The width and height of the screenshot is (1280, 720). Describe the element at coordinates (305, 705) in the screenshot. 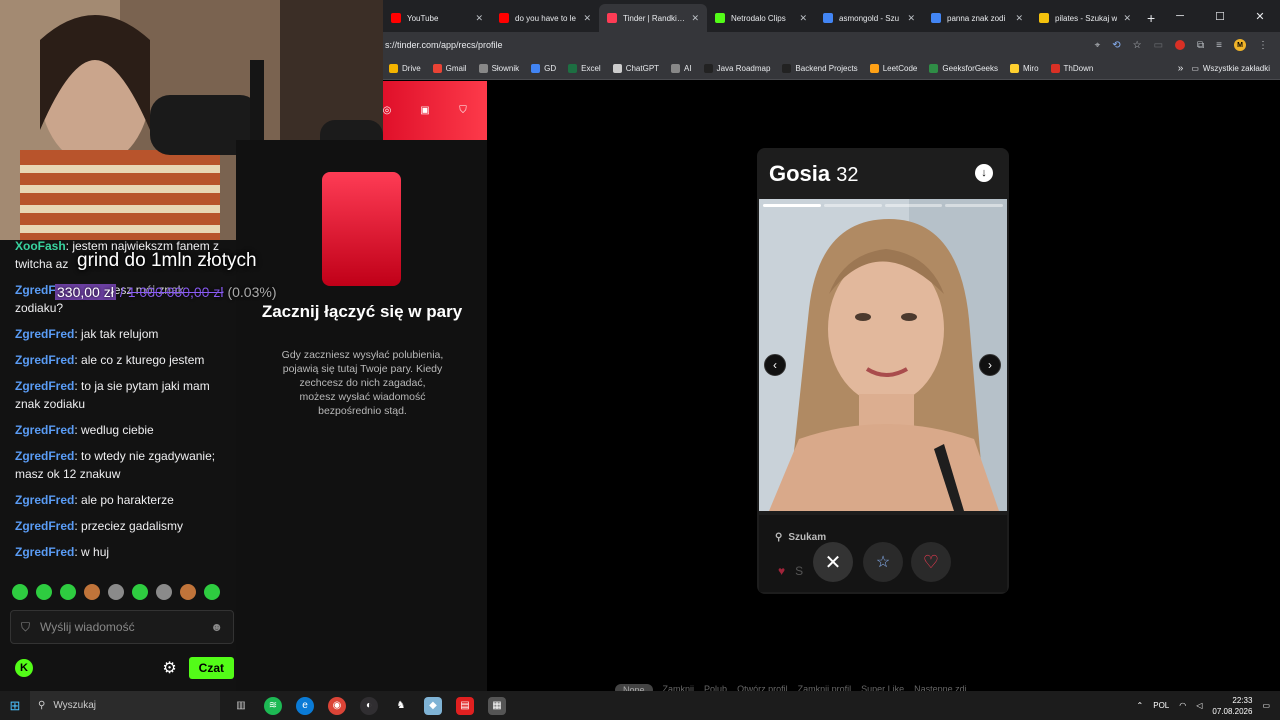

I see `edge-icon: e` at that location.